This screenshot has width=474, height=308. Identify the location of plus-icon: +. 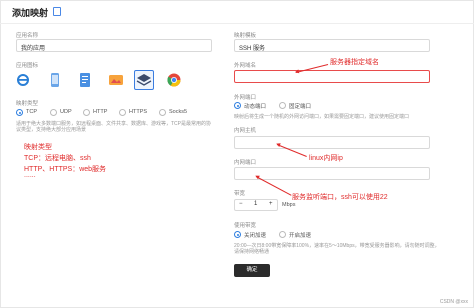
(271, 204).